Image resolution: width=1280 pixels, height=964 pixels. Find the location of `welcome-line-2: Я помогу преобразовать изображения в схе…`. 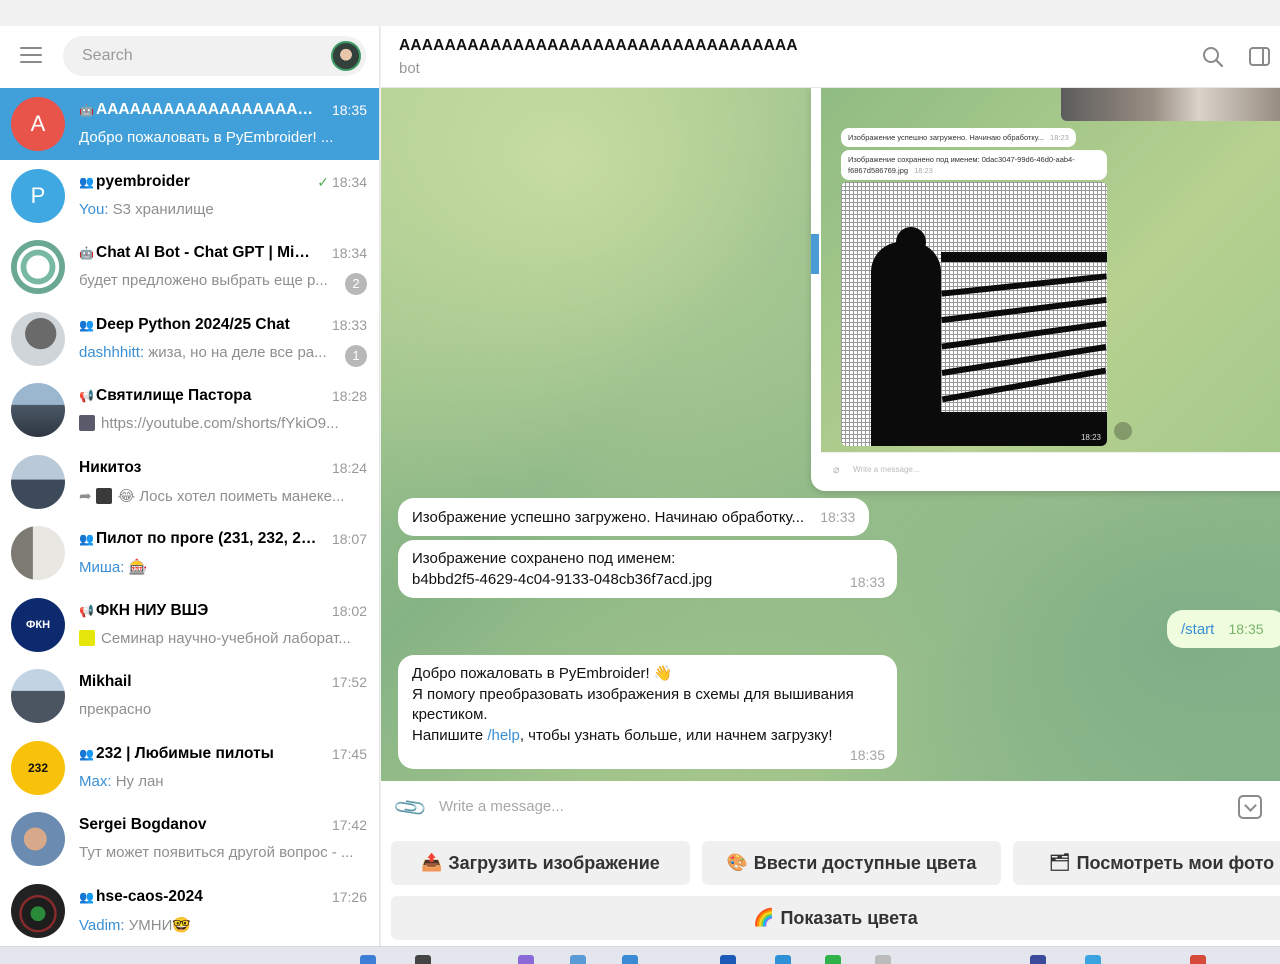

welcome-line-2: Я помогу преобразовать изображения в схе… is located at coordinates (633, 694).